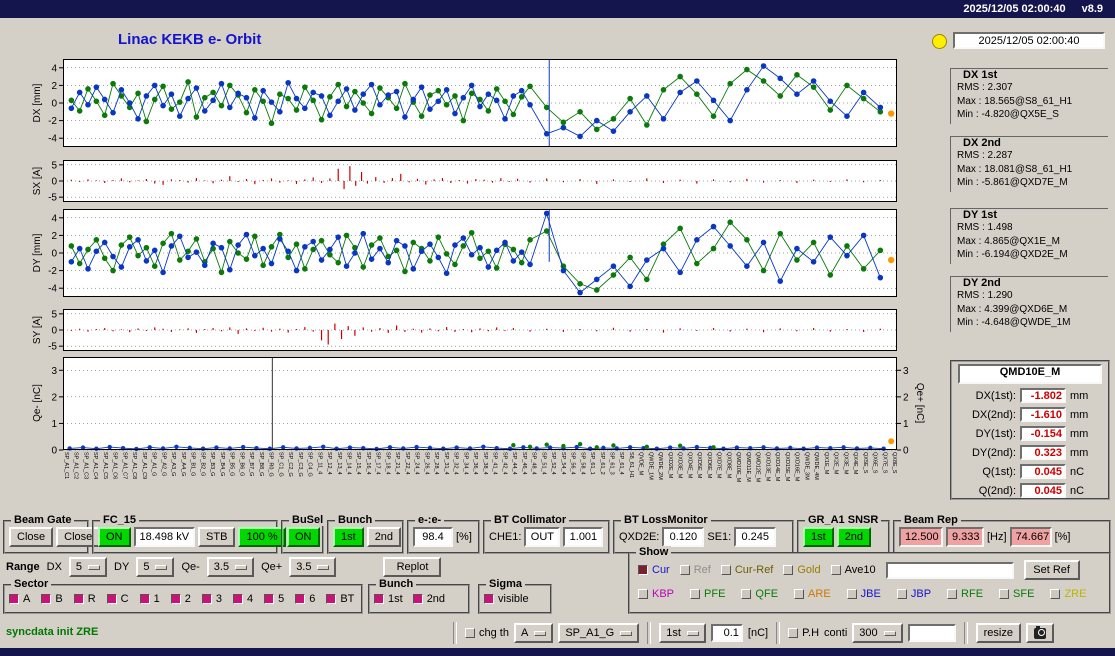 The image size is (1115, 656). Describe the element at coordinates (1039, 633) in the screenshot. I see `camera-button` at that location.